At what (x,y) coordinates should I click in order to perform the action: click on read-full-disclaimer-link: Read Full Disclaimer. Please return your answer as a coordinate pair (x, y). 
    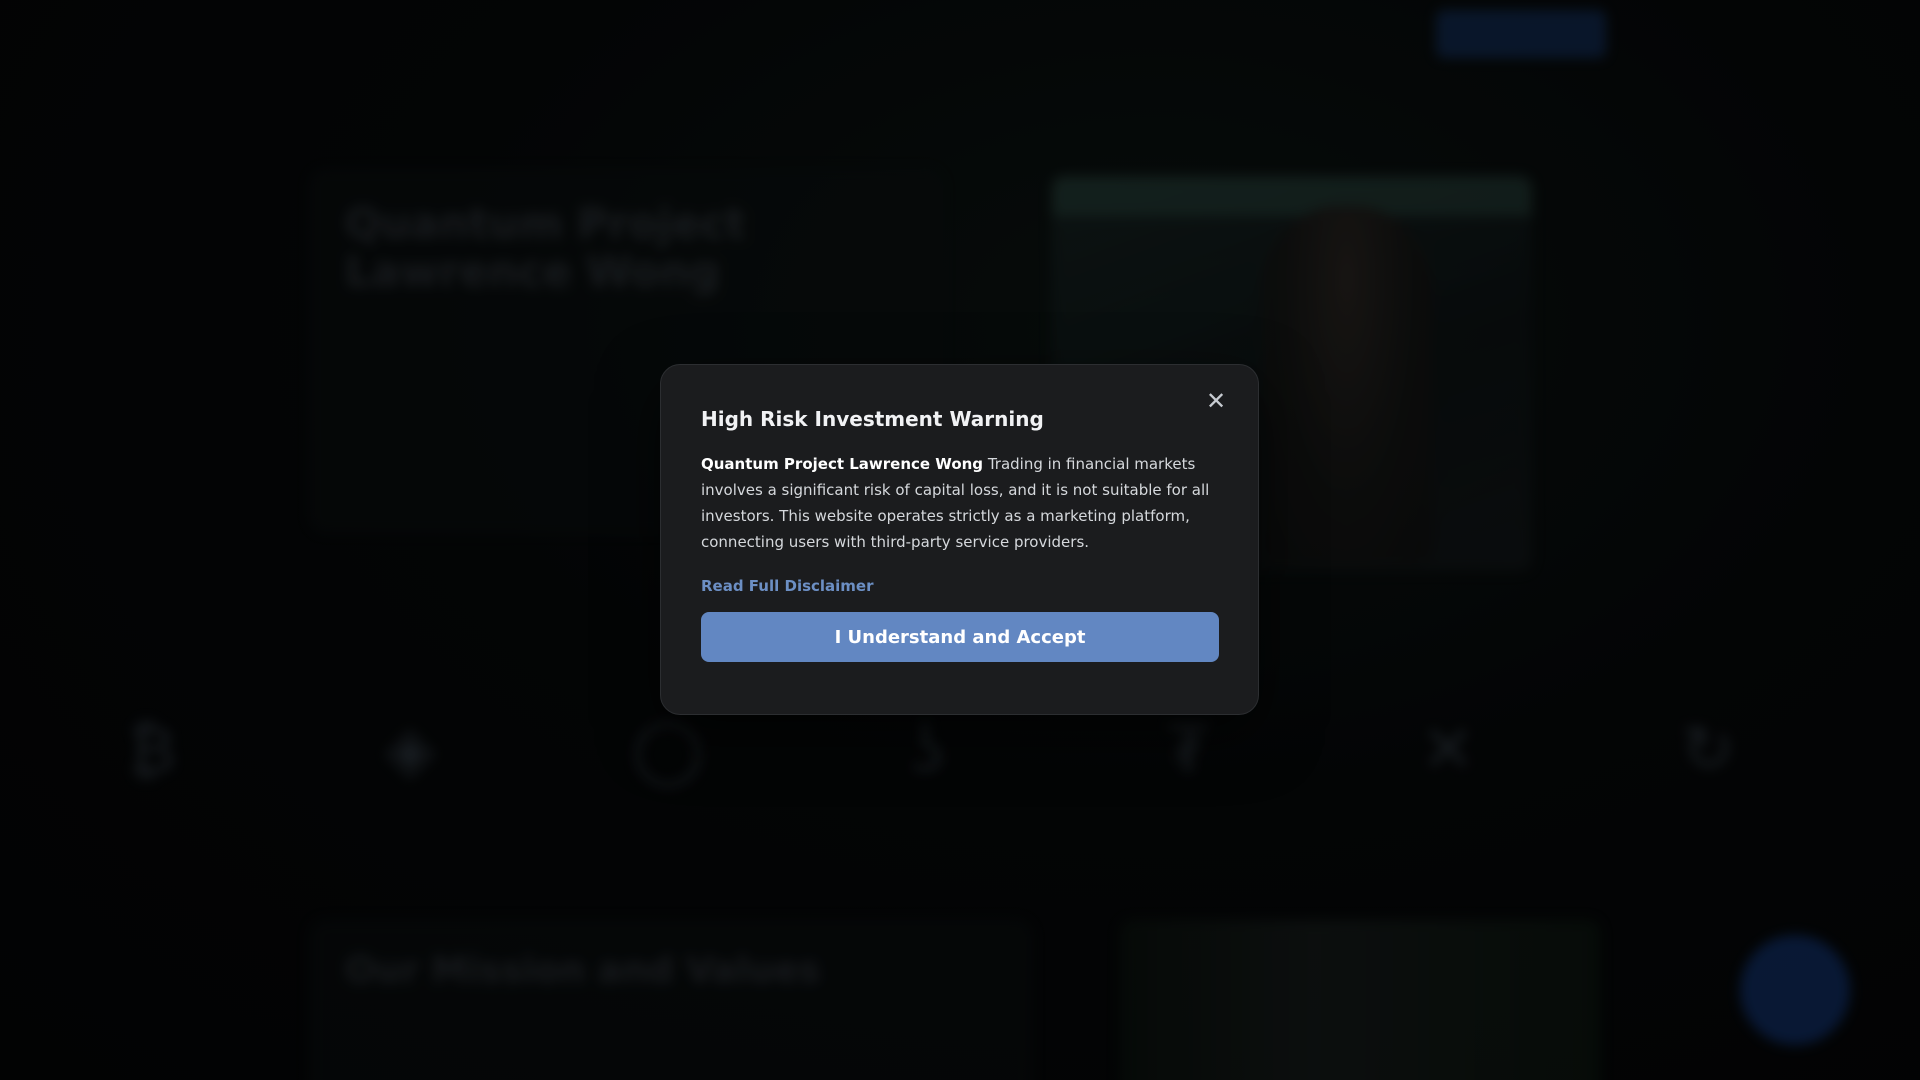
    Looking at the image, I should click on (787, 586).